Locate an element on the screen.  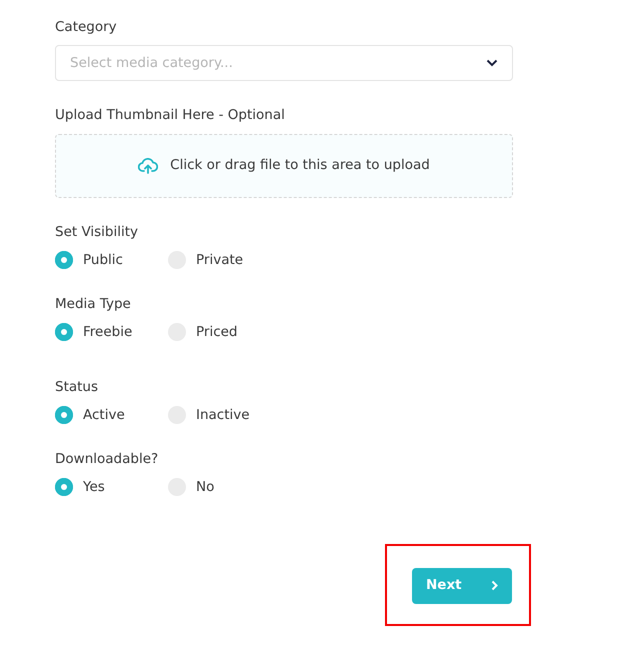
radio-option: No is located at coordinates (224, 487).